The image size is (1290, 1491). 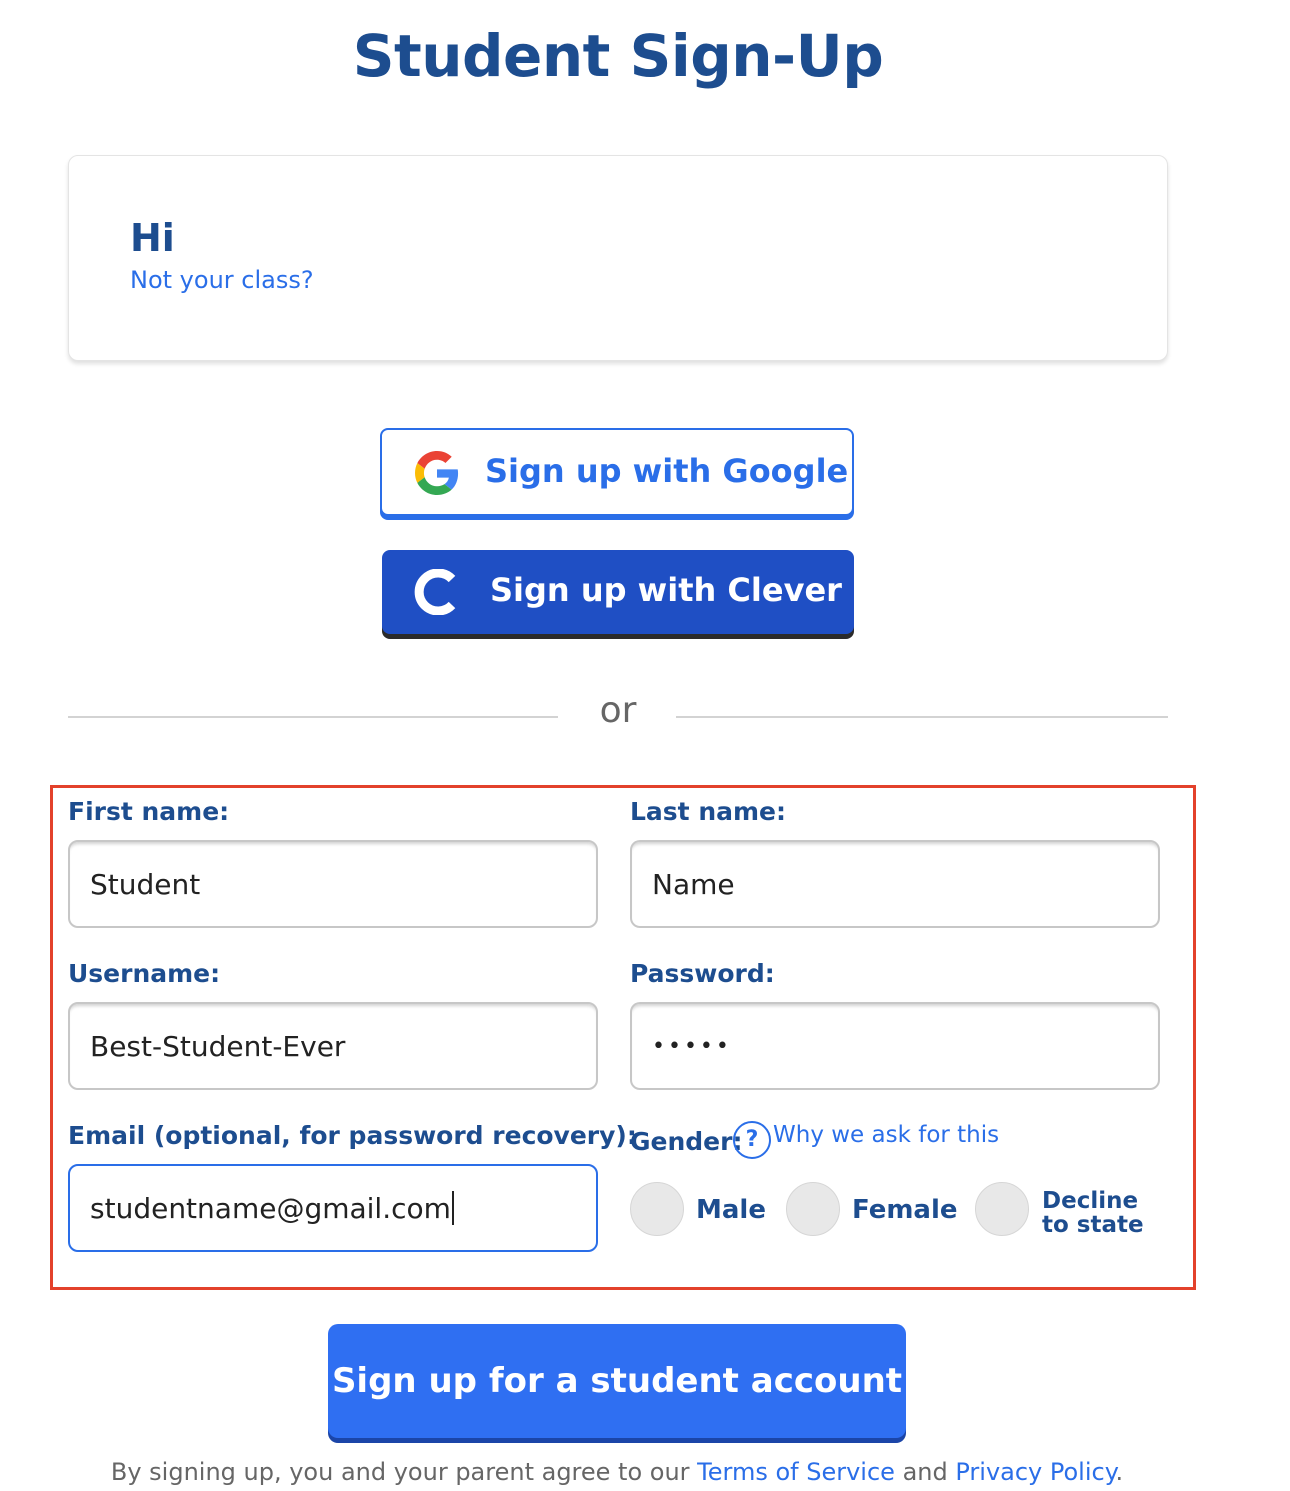 What do you see at coordinates (1035, 1472) in the screenshot?
I see `privacy-policy-link: Privacy Policy` at bounding box center [1035, 1472].